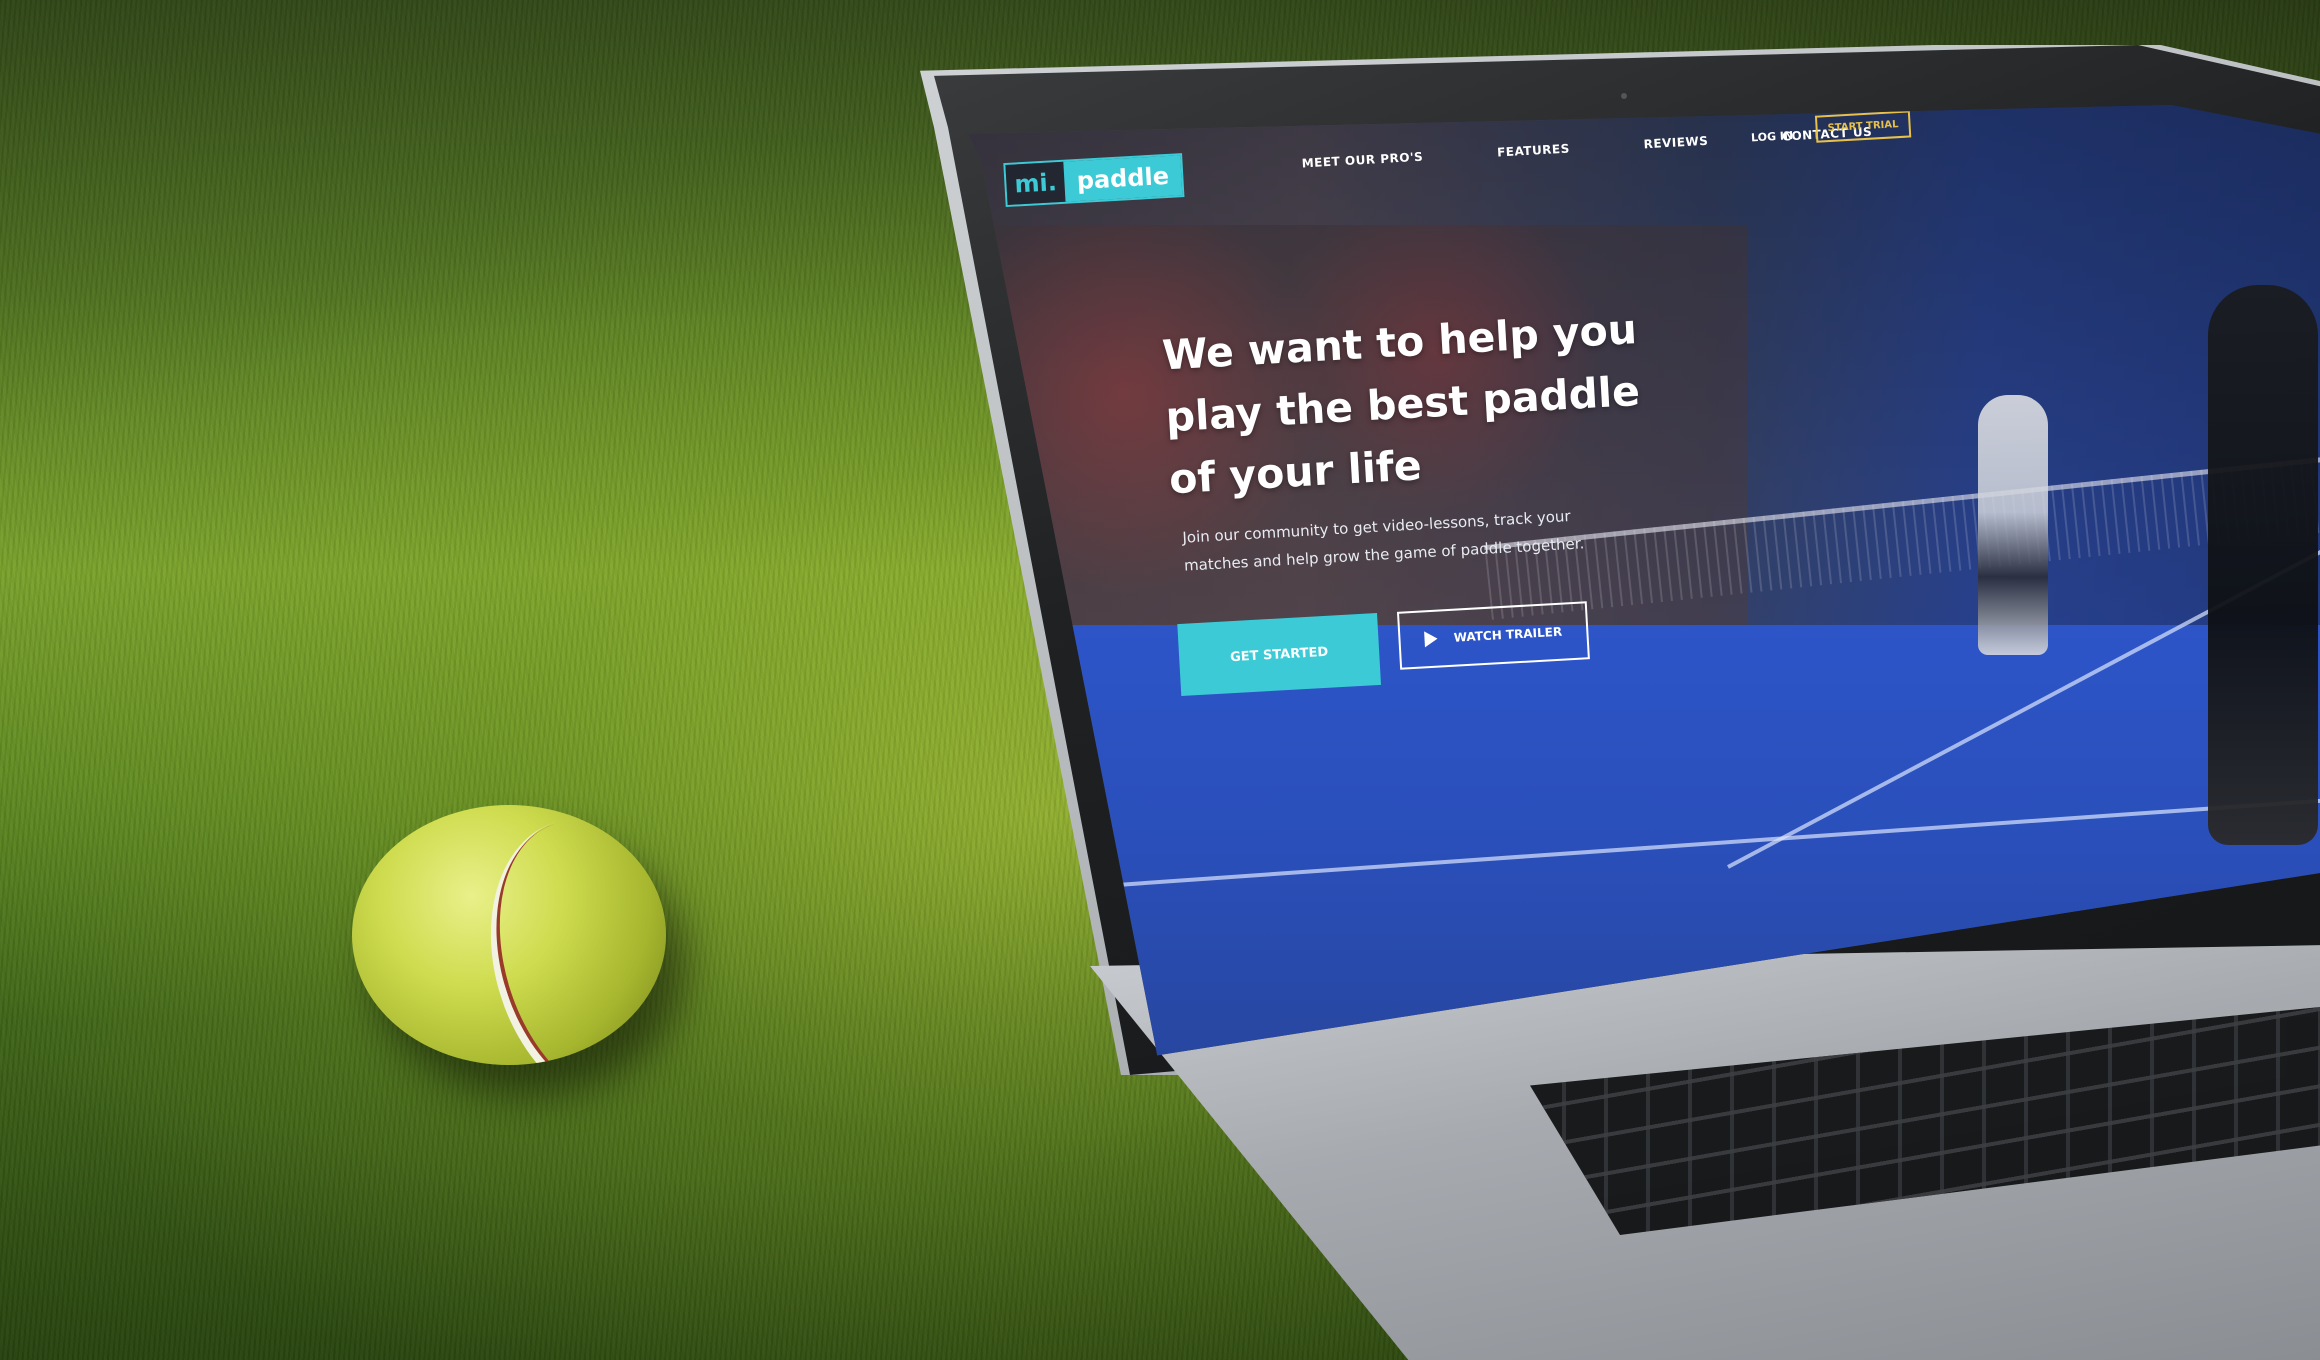 The image size is (2320, 1360). Describe the element at coordinates (1035, 183) in the screenshot. I see `logo-mi: mi.` at that location.